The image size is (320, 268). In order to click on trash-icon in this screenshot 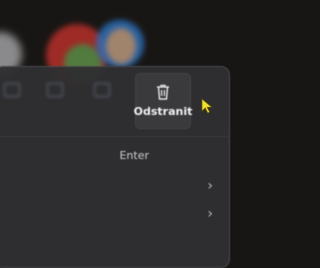, I will do `click(163, 92)`.